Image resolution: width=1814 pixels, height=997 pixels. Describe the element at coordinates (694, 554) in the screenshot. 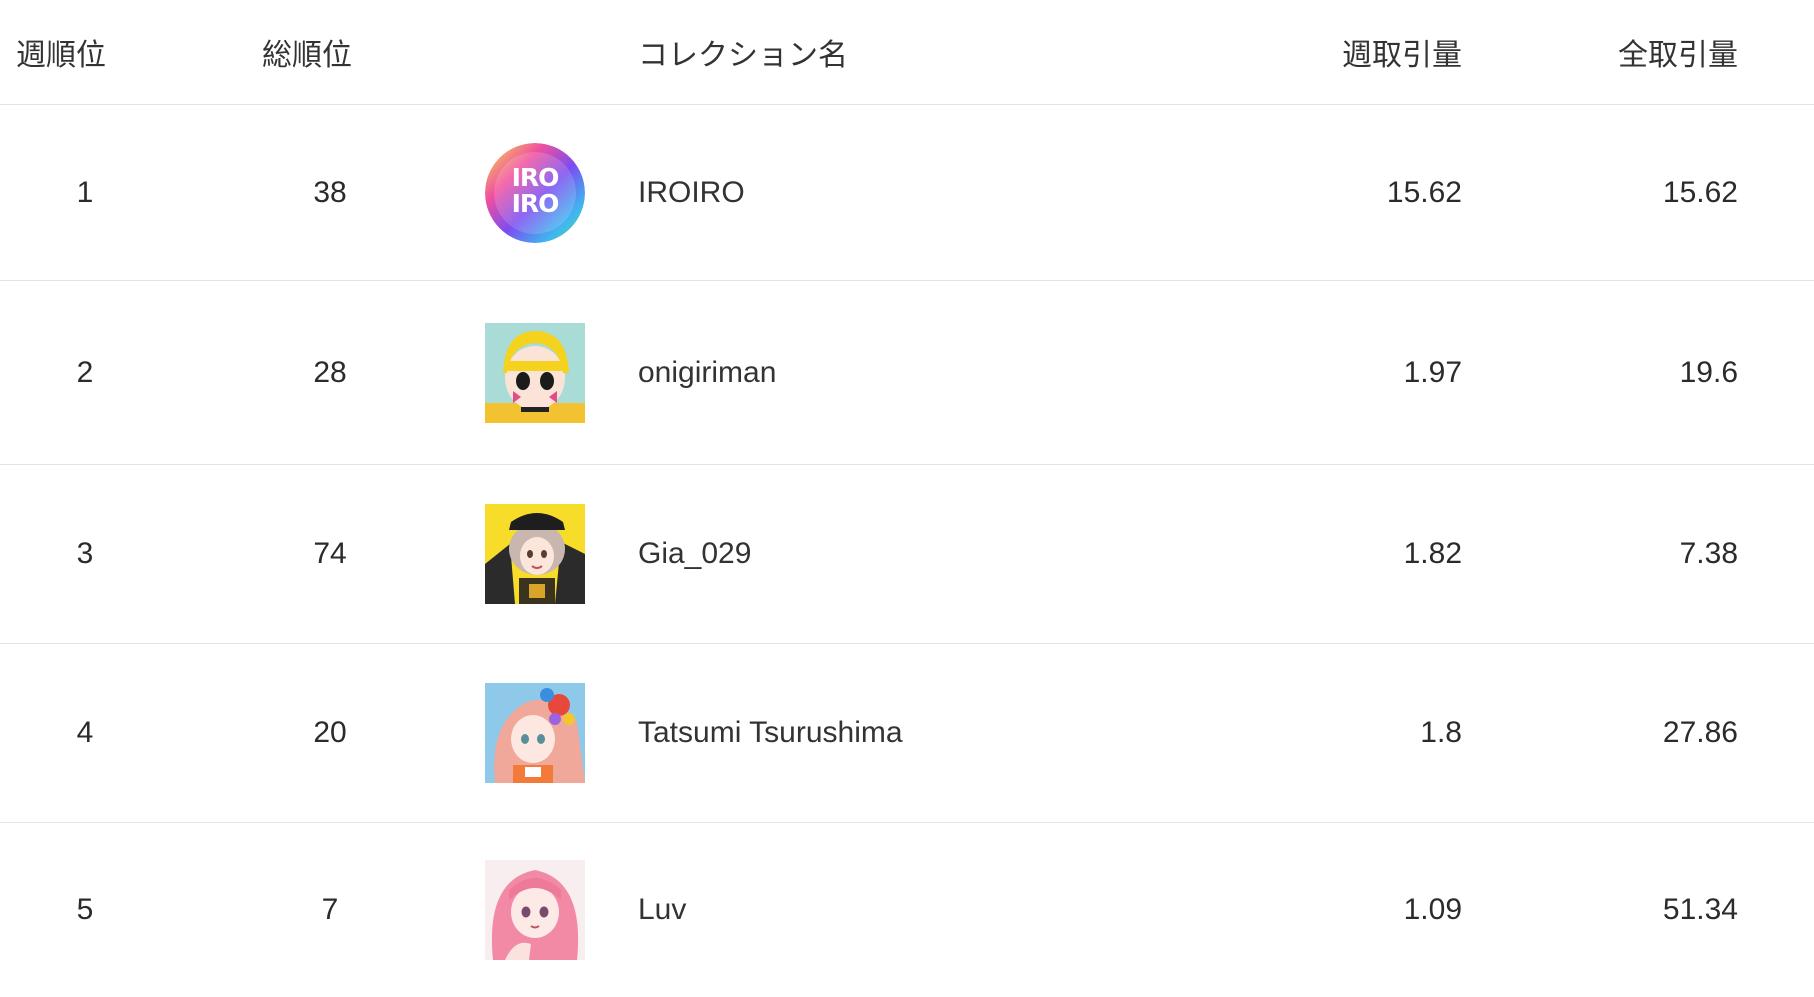

I see `collection-name: Gia_029` at that location.